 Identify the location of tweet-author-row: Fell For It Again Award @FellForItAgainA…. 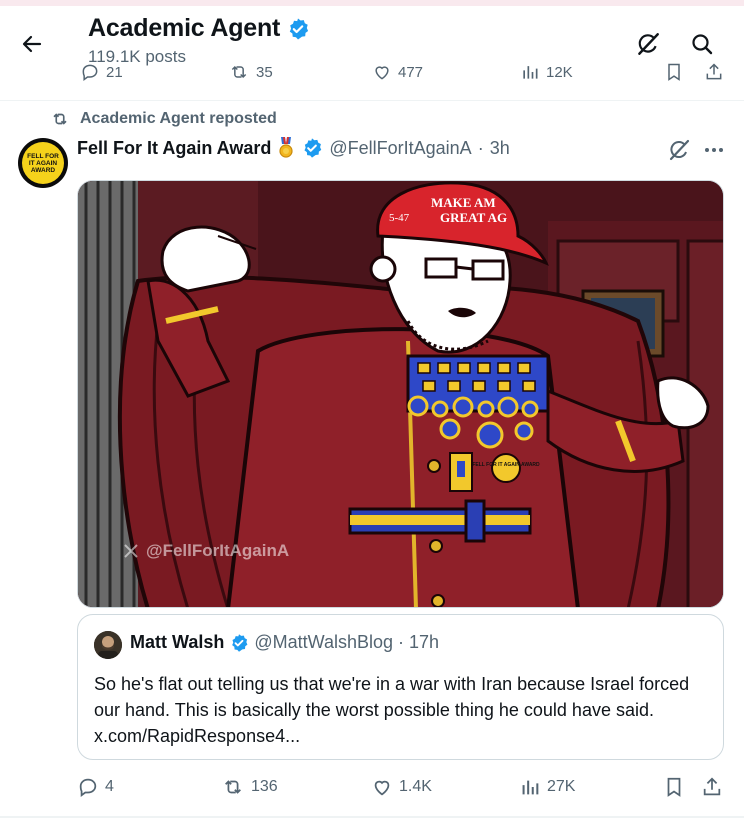
(293, 148).